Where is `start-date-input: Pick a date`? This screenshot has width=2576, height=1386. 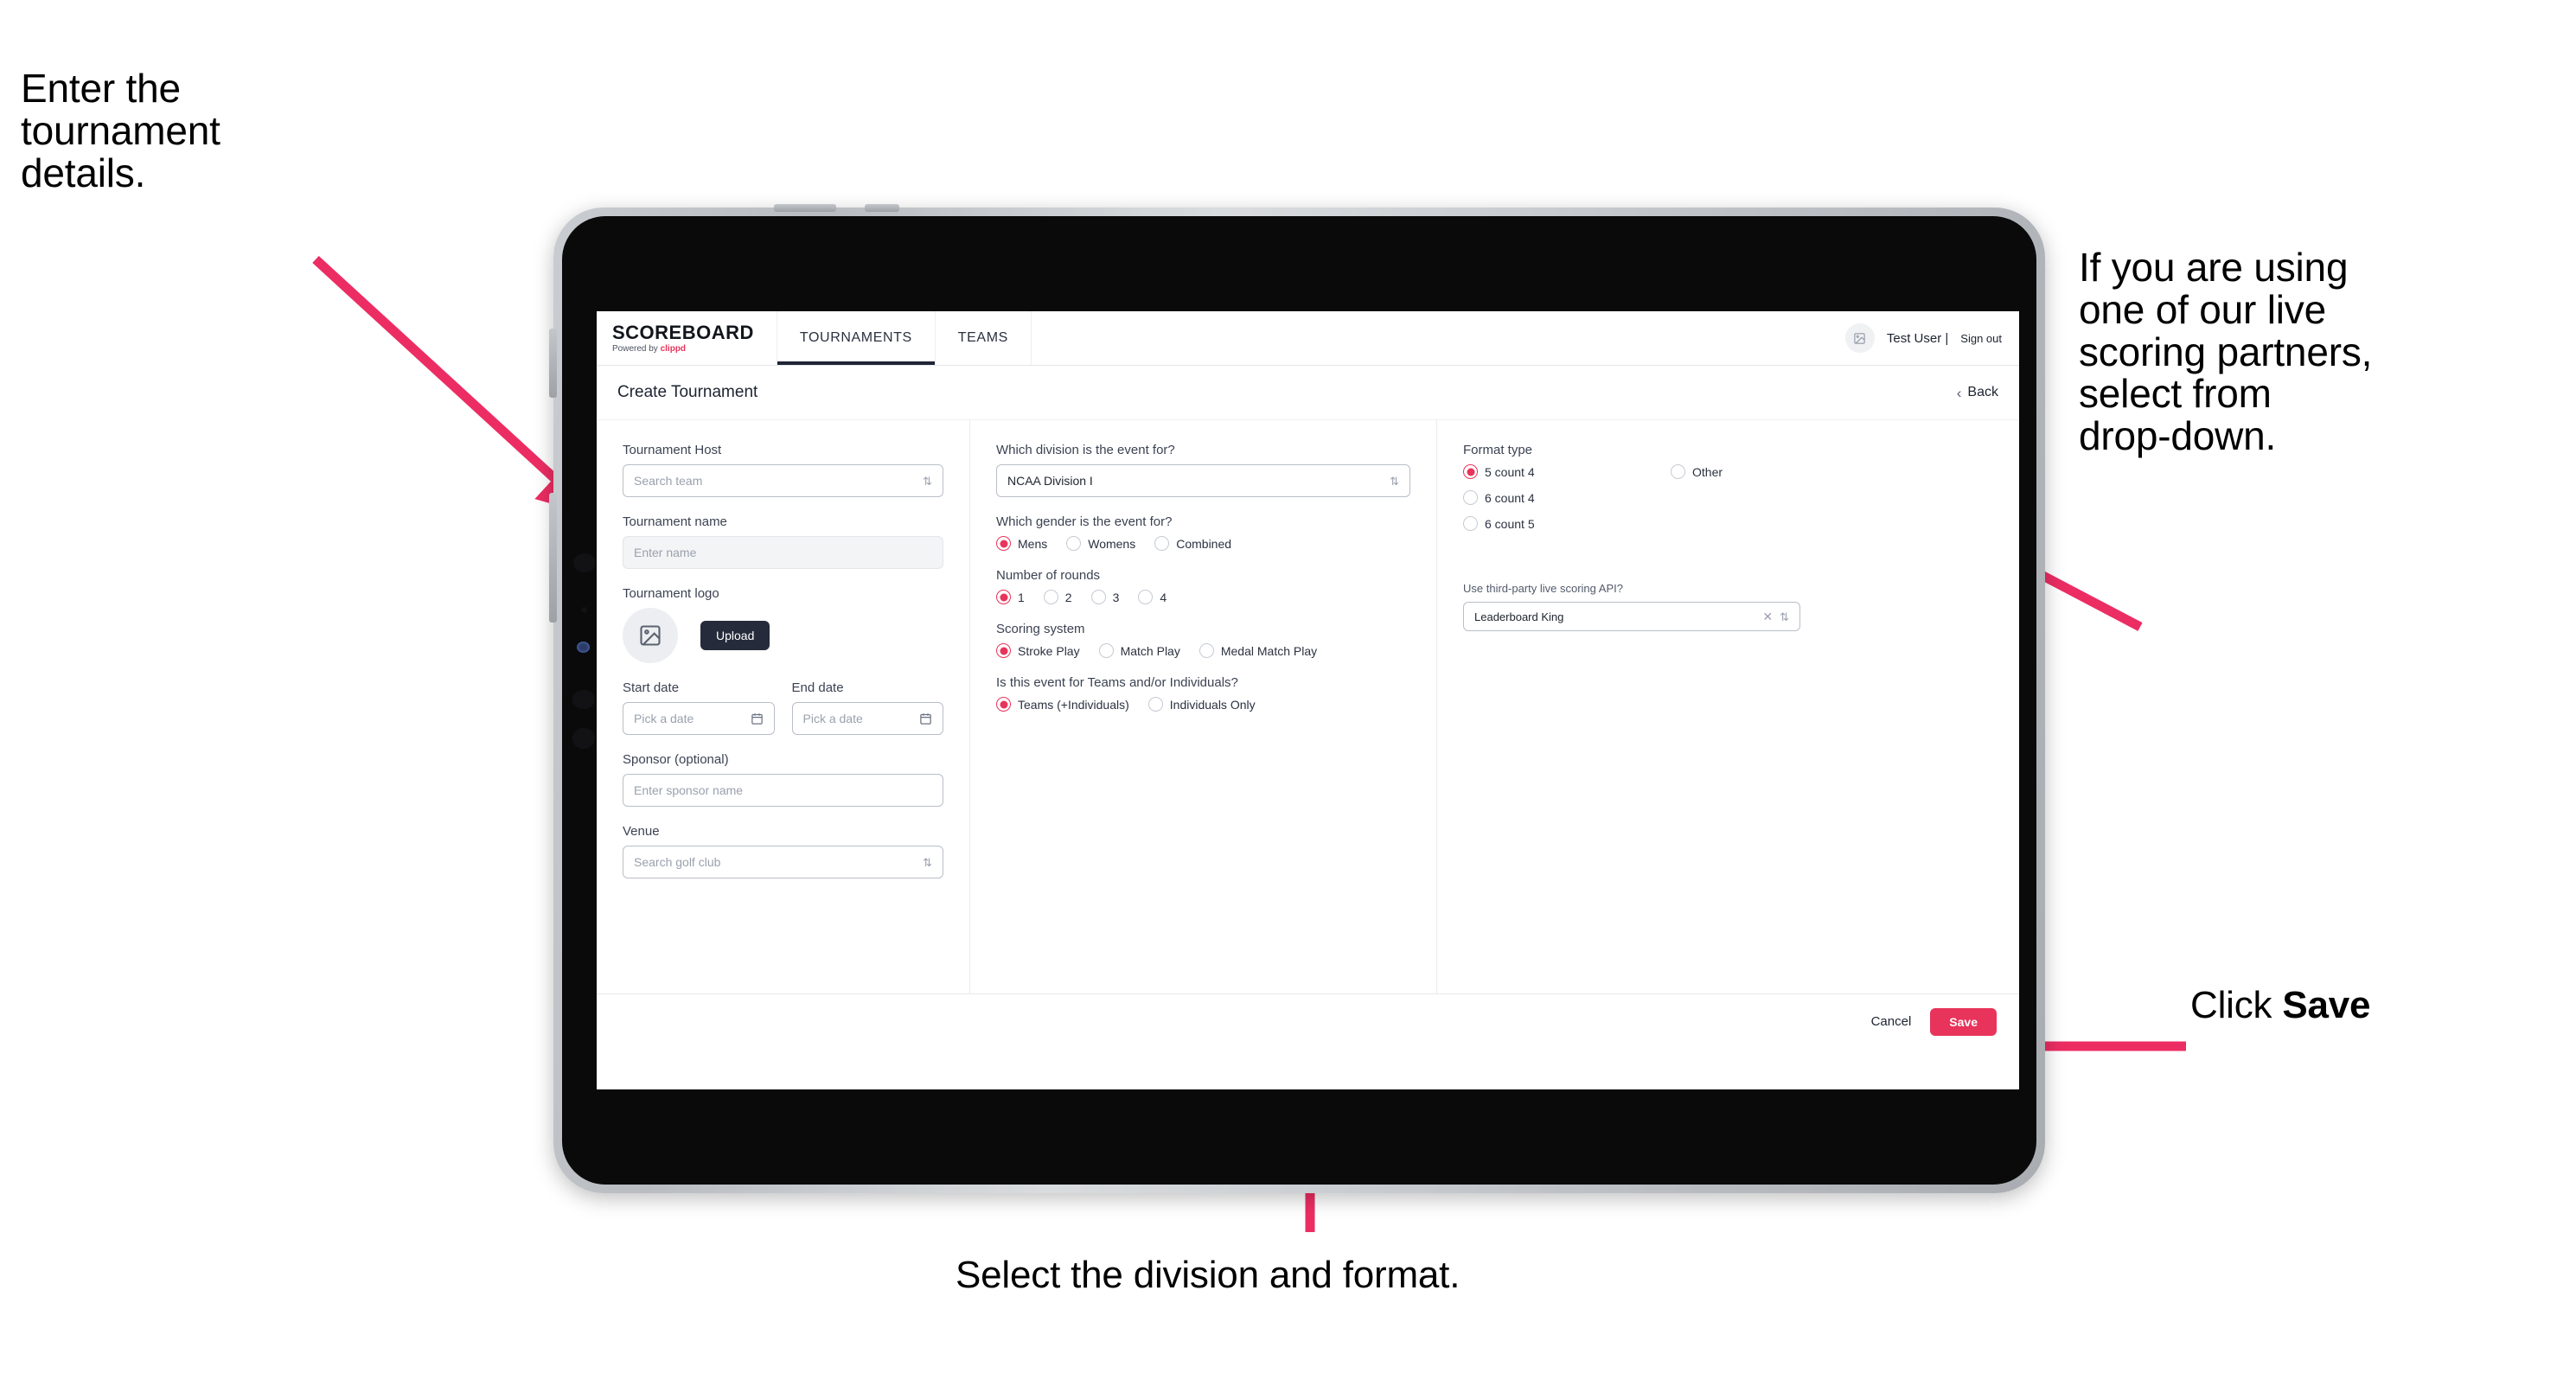 start-date-input: Pick a date is located at coordinates (699, 718).